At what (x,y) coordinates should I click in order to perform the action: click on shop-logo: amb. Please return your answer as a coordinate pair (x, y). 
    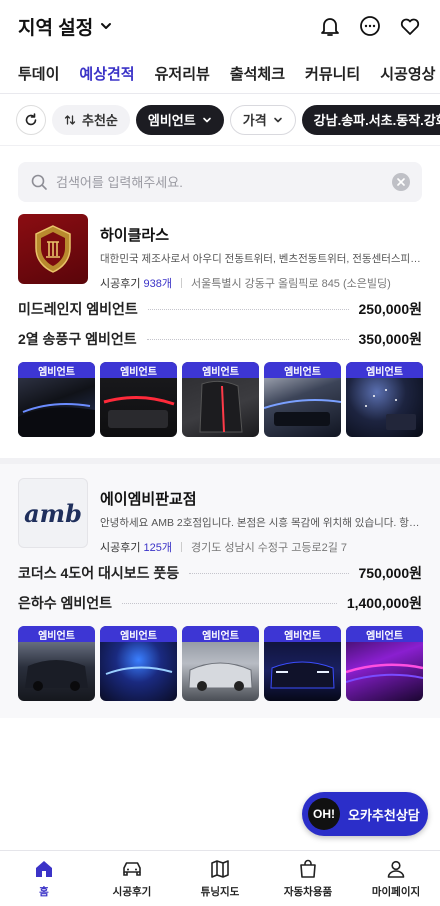
    Looking at the image, I should click on (53, 513).